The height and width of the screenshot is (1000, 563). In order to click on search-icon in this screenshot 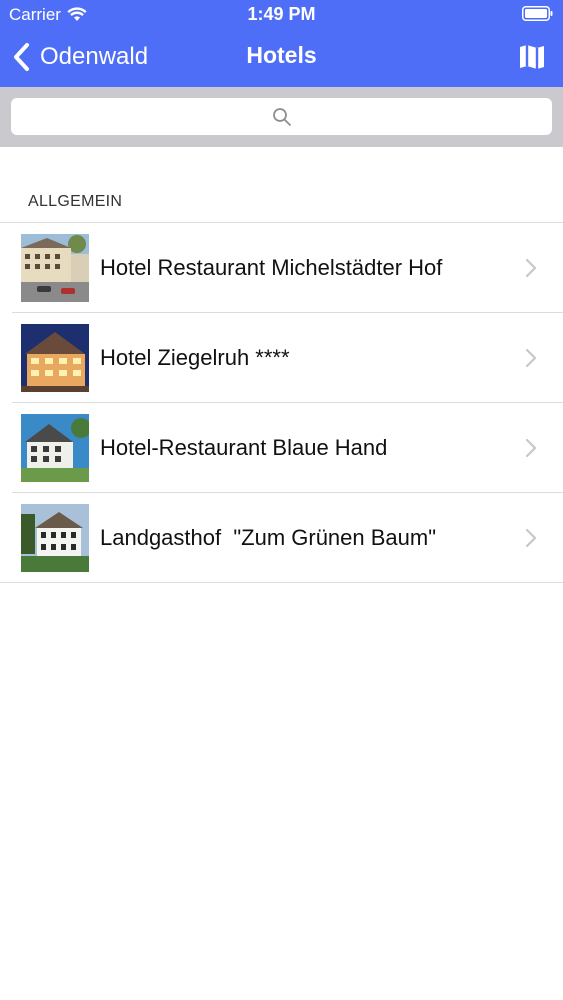, I will do `click(281, 116)`.